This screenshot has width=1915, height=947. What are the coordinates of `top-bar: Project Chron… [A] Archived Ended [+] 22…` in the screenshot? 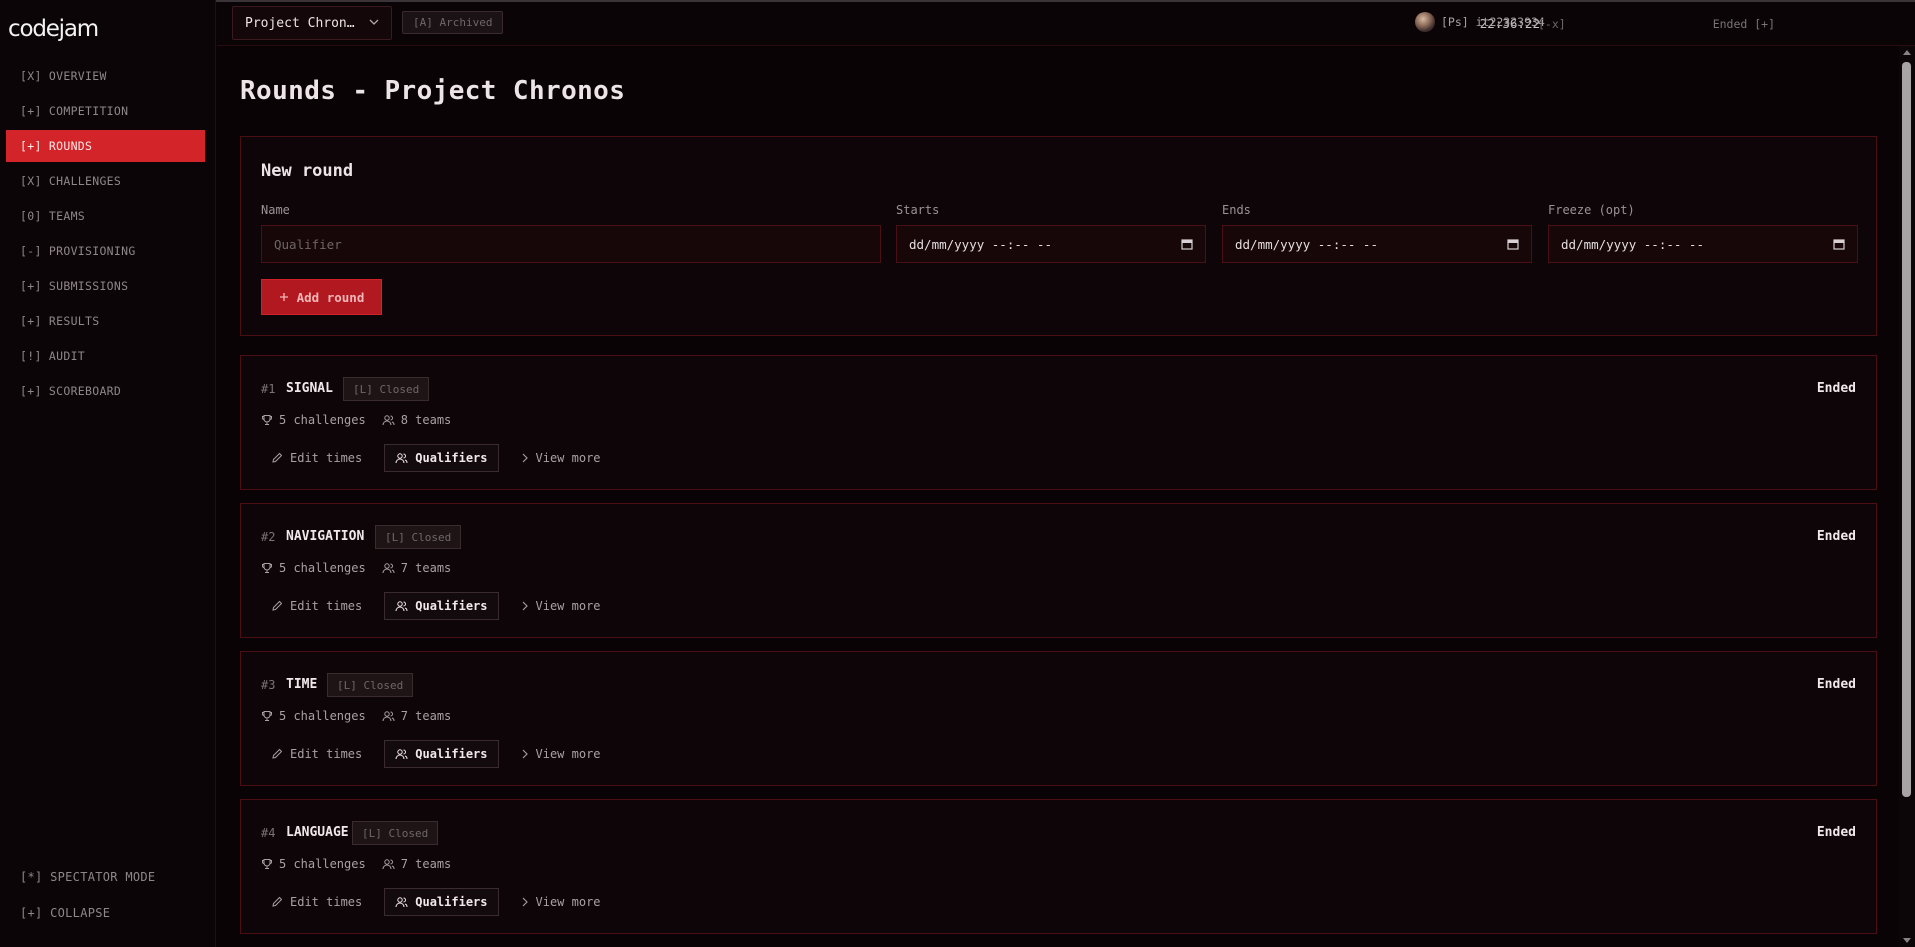 It's located at (1066, 24).